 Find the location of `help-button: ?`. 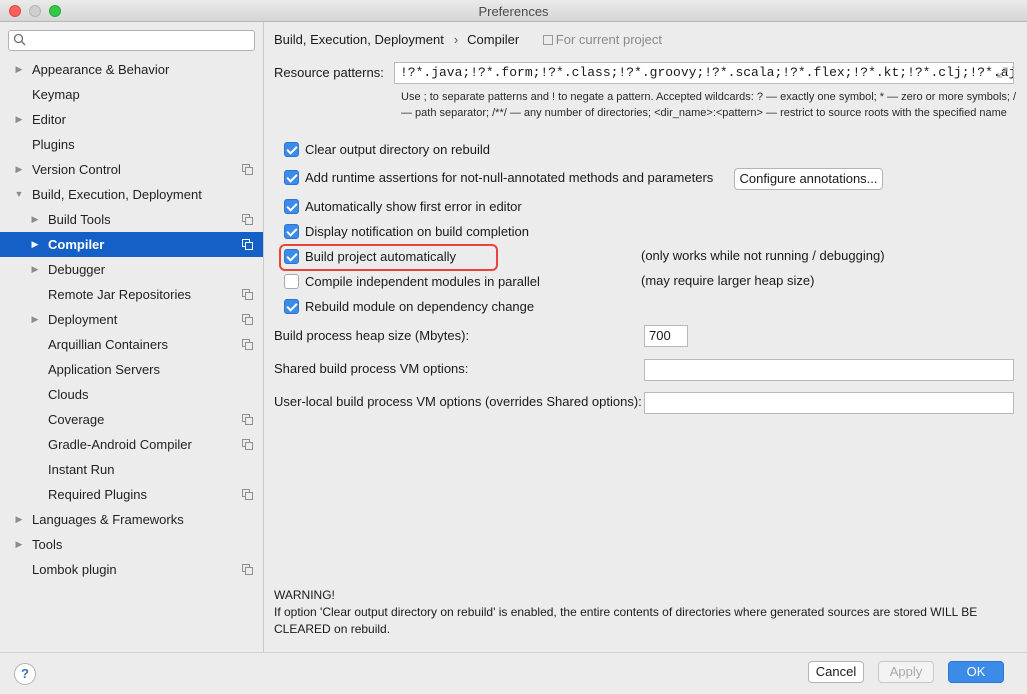

help-button: ? is located at coordinates (25, 674).